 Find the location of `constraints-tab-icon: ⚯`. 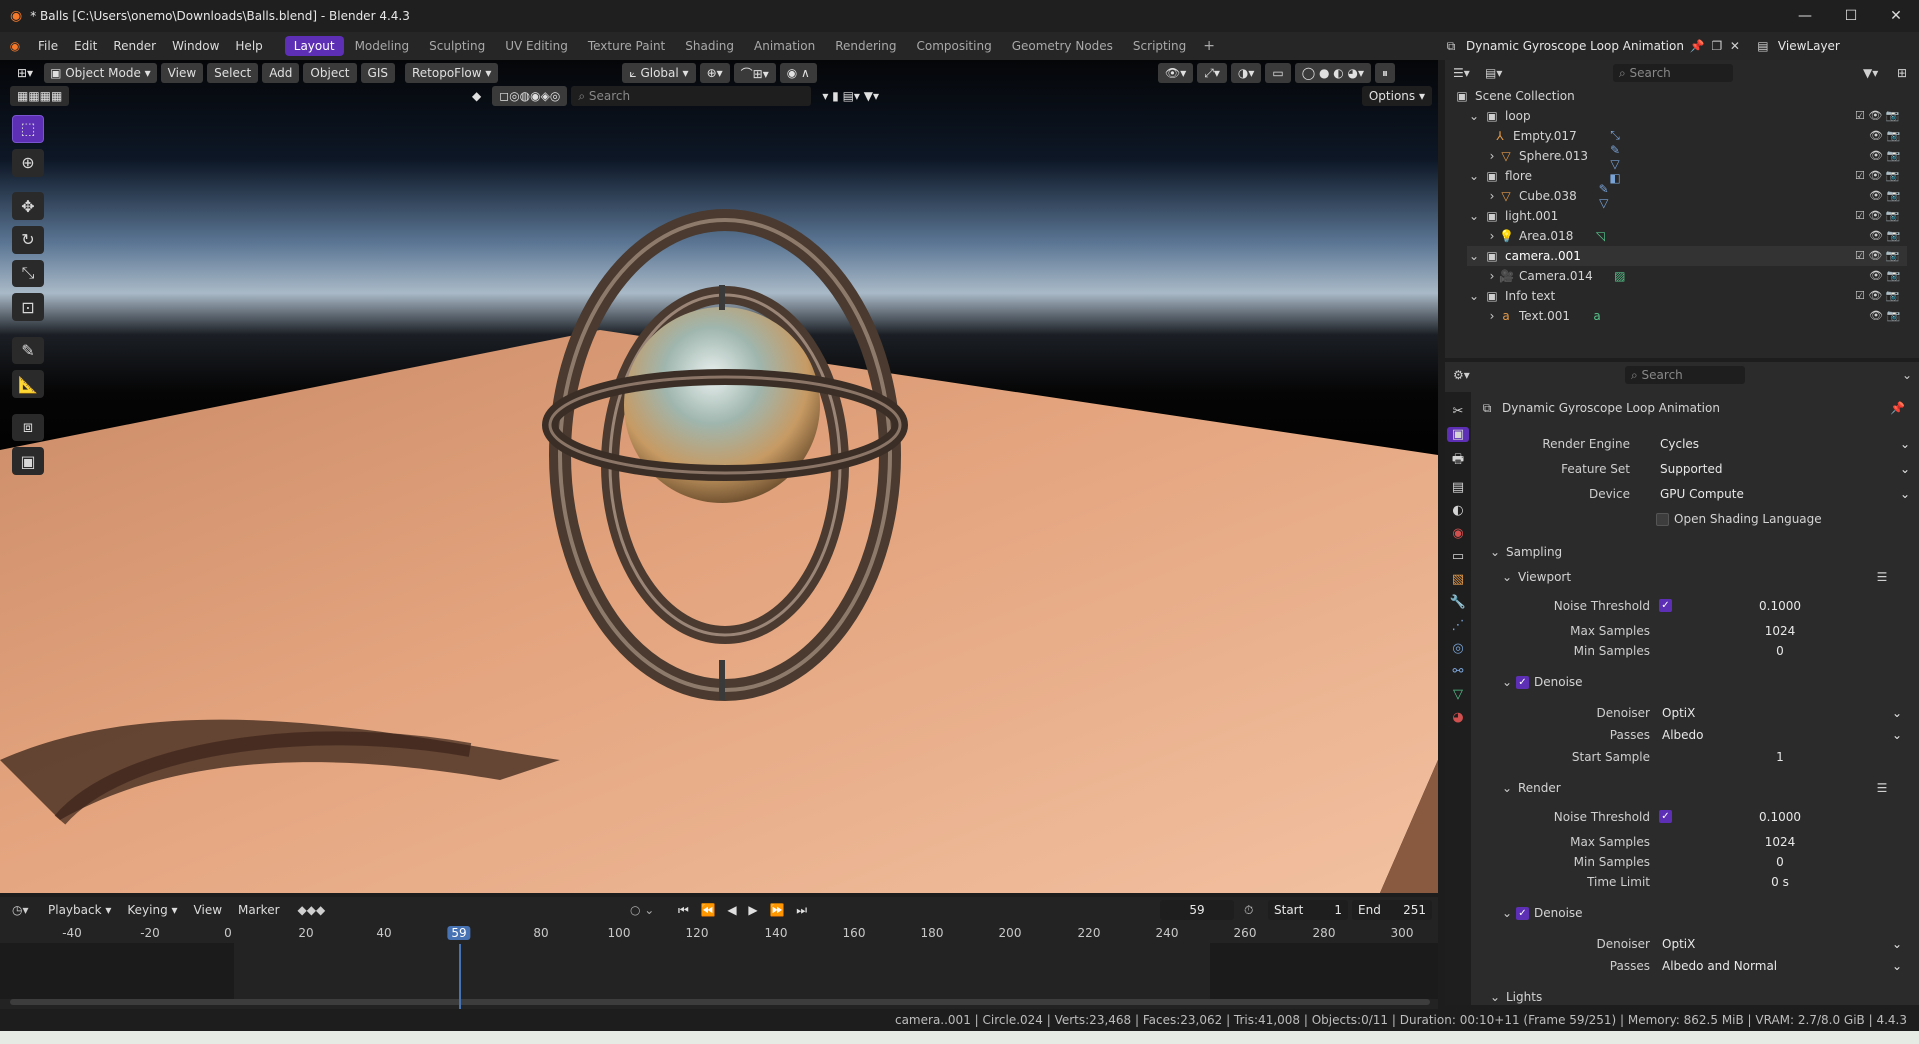

constraints-tab-icon: ⚯ is located at coordinates (1458, 671).